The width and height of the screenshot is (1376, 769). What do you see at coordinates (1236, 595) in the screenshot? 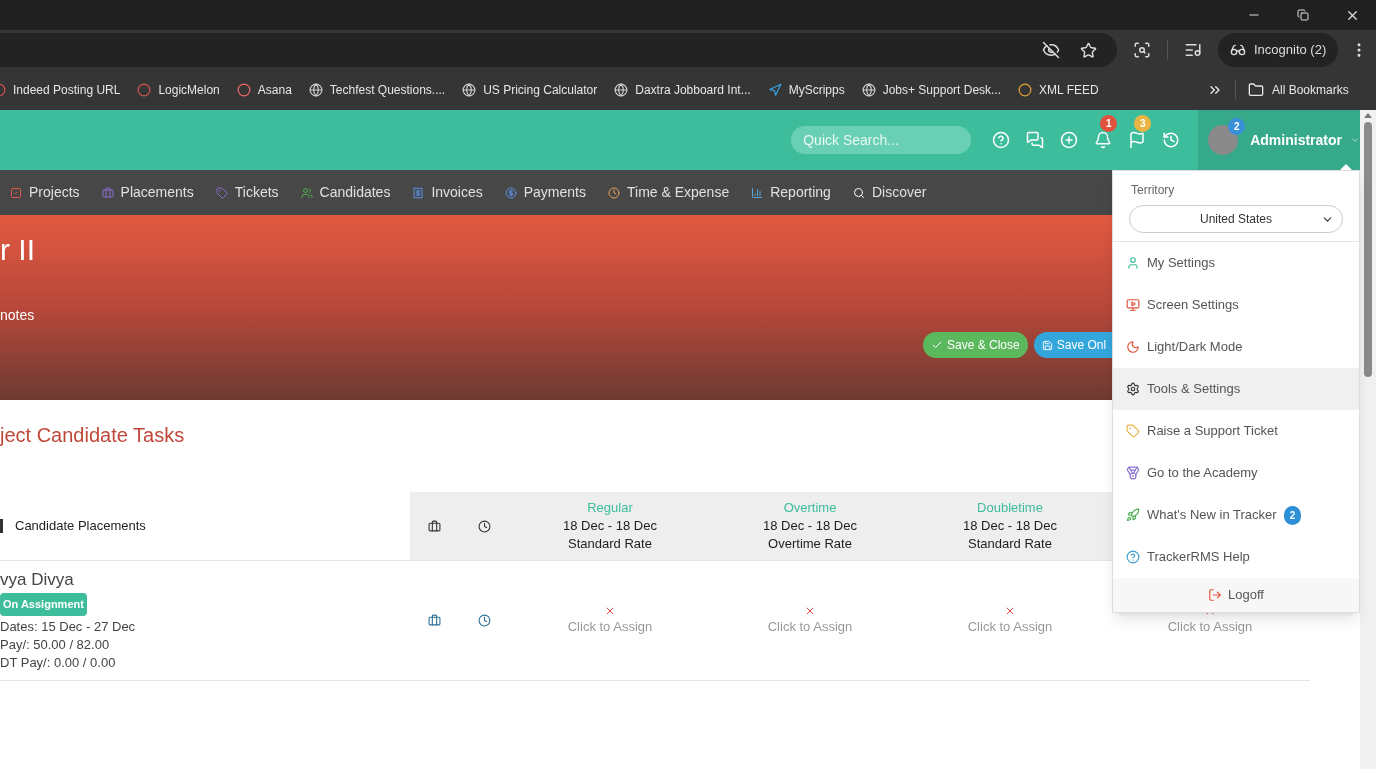
I see `logoff-button: Logoff` at bounding box center [1236, 595].